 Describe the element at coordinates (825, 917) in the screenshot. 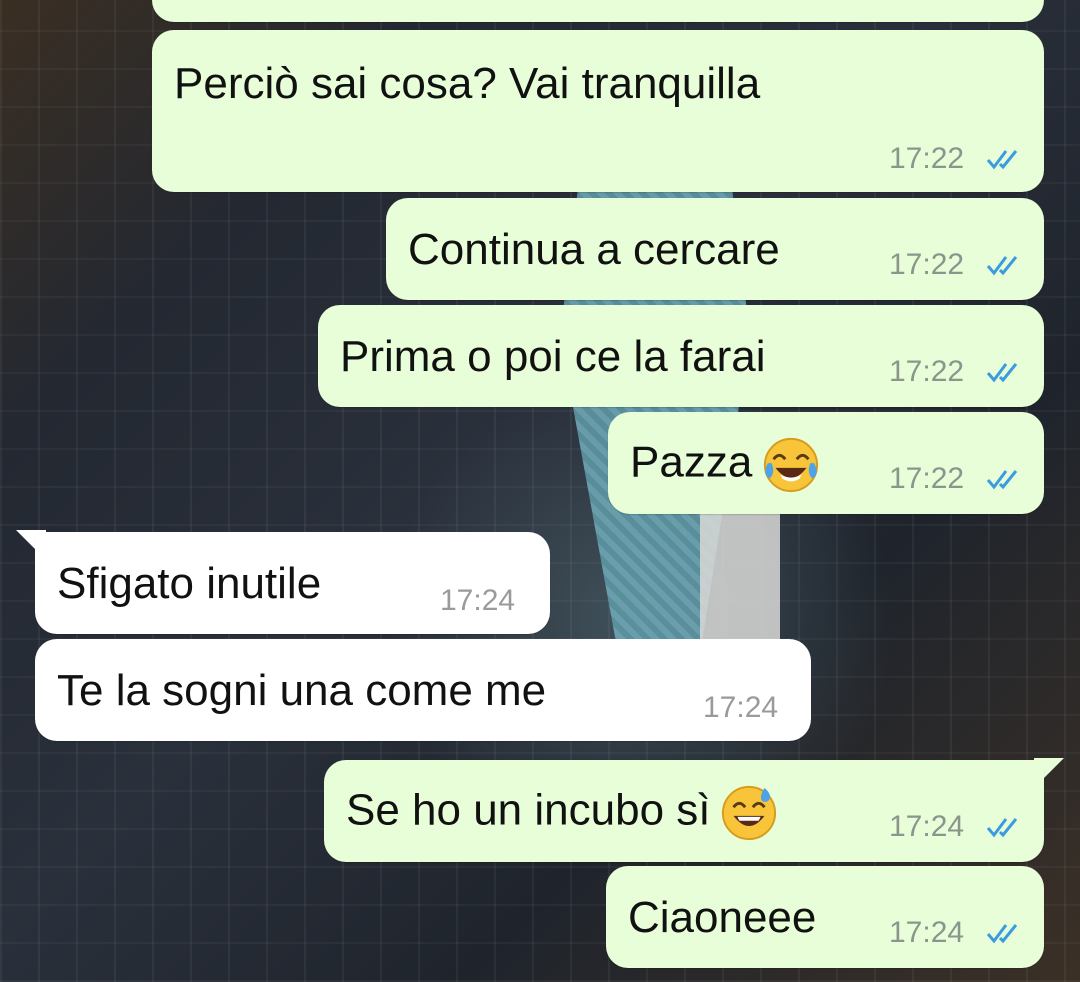

I see `message-bubble-outgoing: Ciaoneee 17:24` at that location.